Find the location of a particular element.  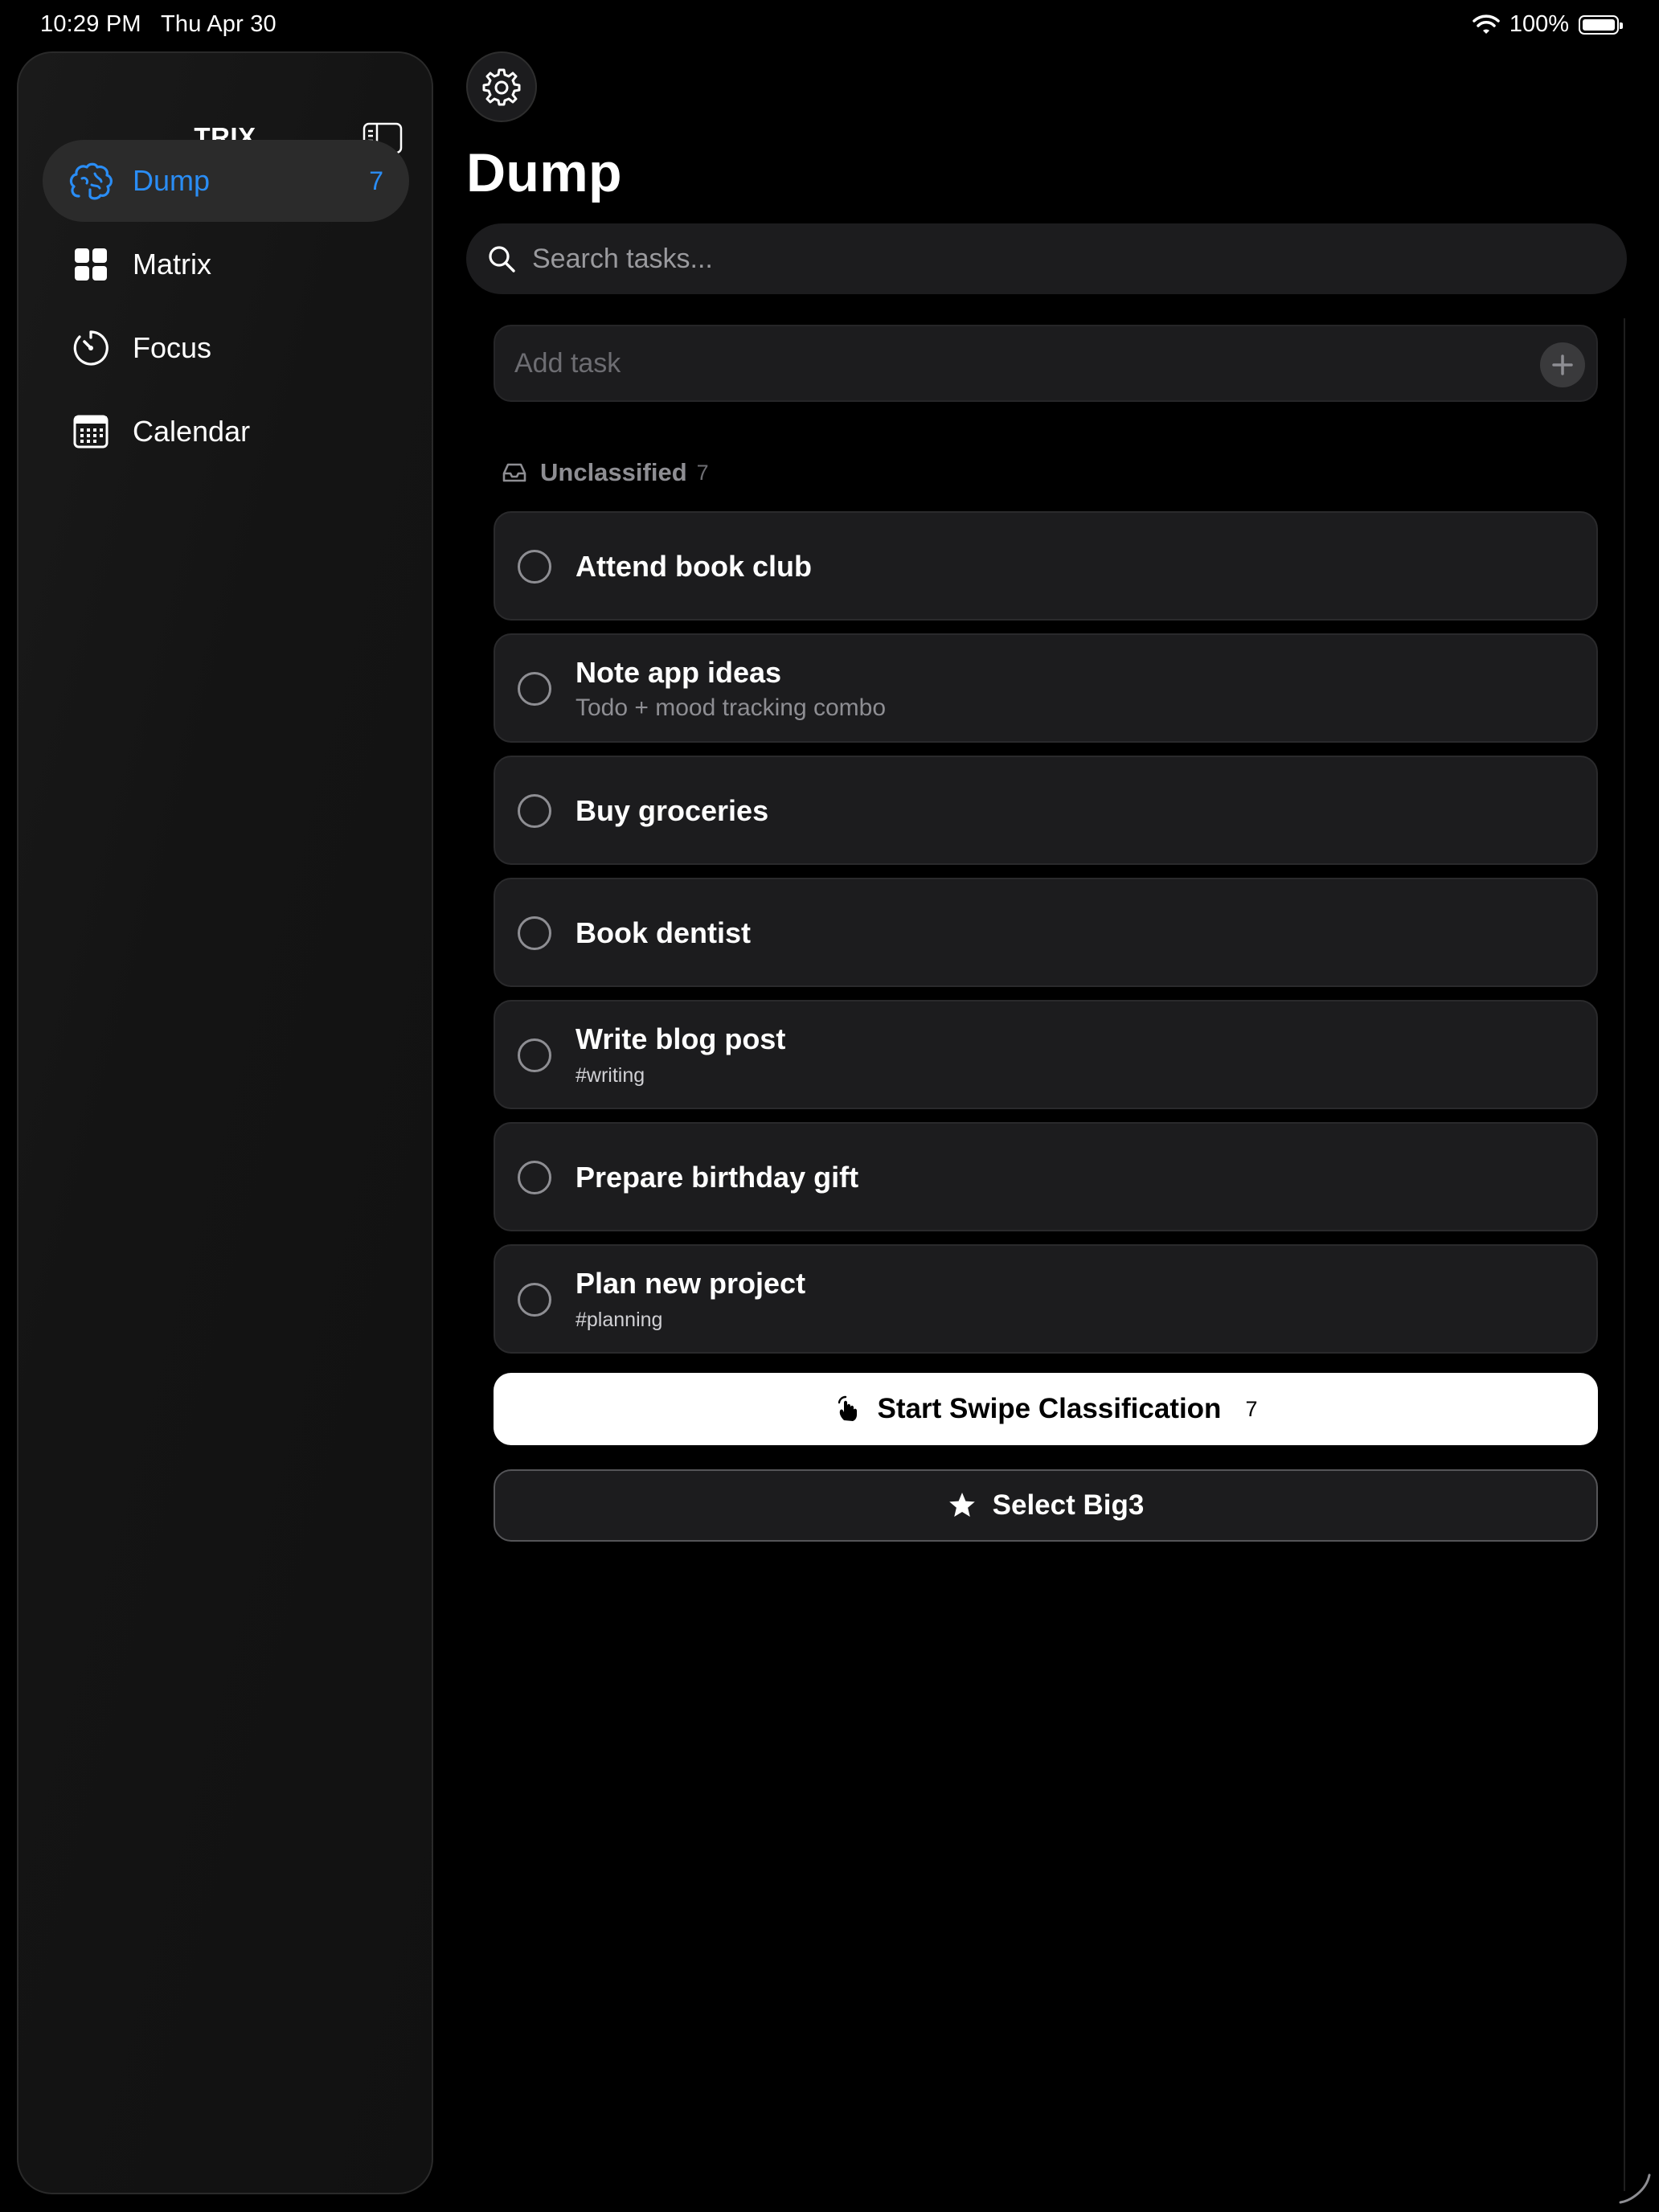

task-title: Note app ideas is located at coordinates (679, 672).